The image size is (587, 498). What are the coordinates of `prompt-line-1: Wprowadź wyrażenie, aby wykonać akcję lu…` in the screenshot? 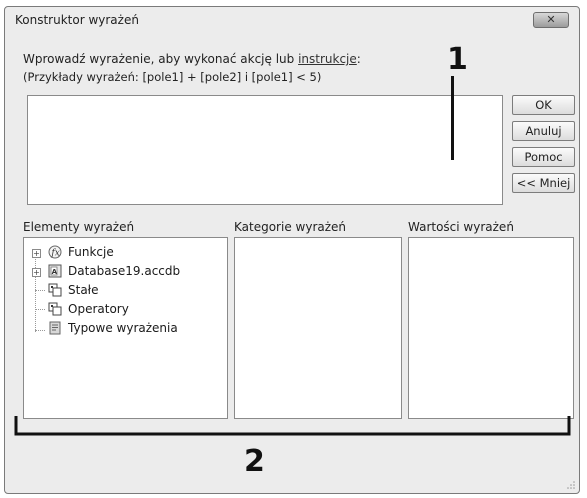 It's located at (192, 59).